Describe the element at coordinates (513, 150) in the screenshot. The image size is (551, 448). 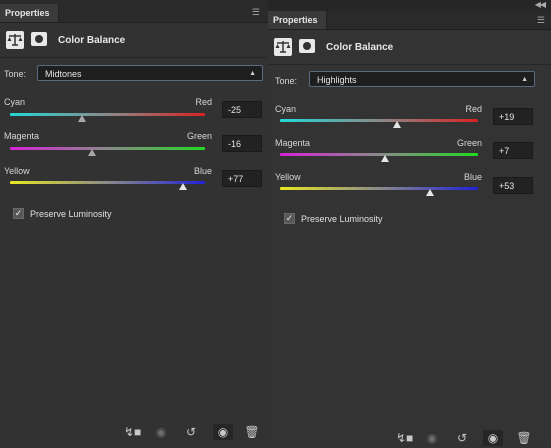
I see `magenta-green-value: +7` at that location.